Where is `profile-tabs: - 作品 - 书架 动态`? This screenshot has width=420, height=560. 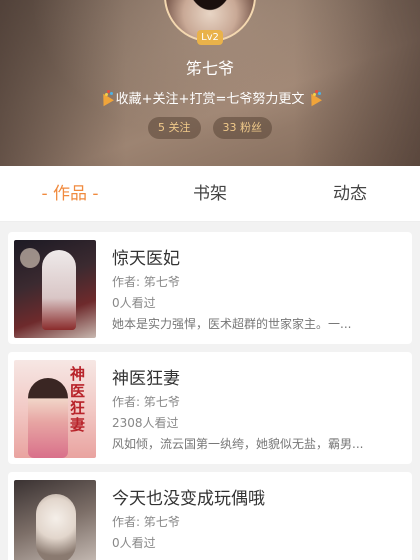
profile-tabs: - 作品 - 书架 动态 is located at coordinates (210, 194).